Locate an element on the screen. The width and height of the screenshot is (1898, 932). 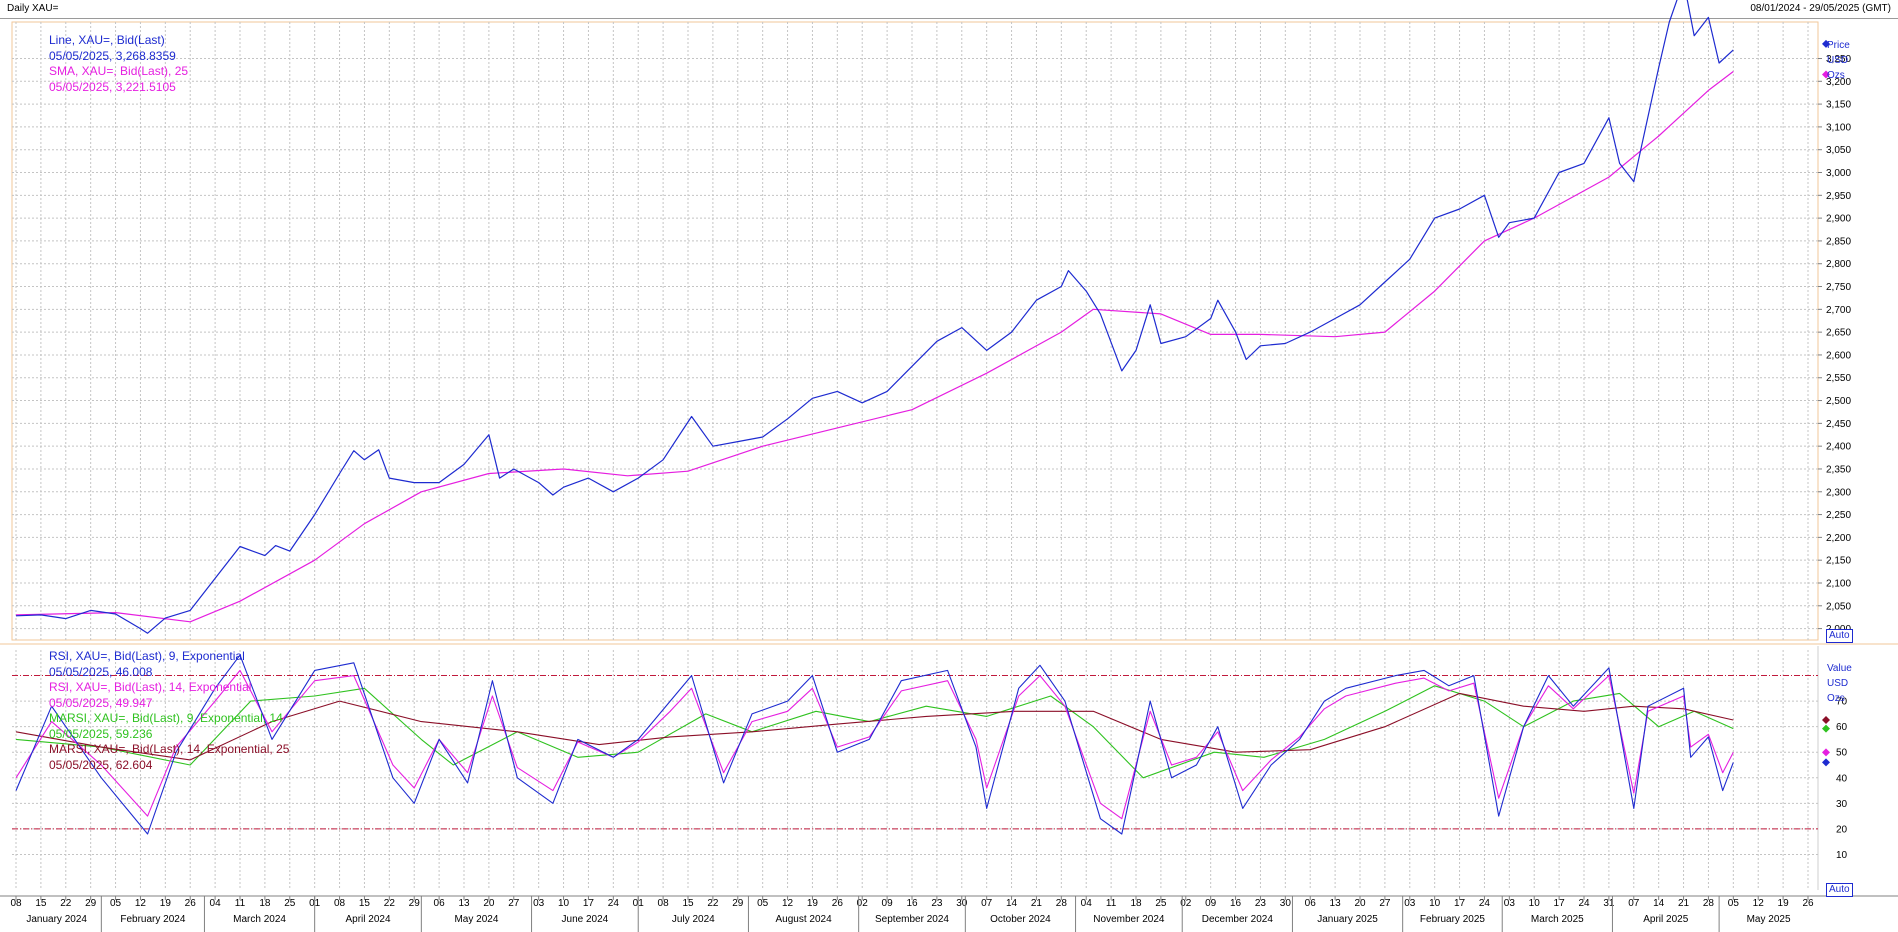
price-y-tick-label: 2,200 is located at coordinates (1838, 538).